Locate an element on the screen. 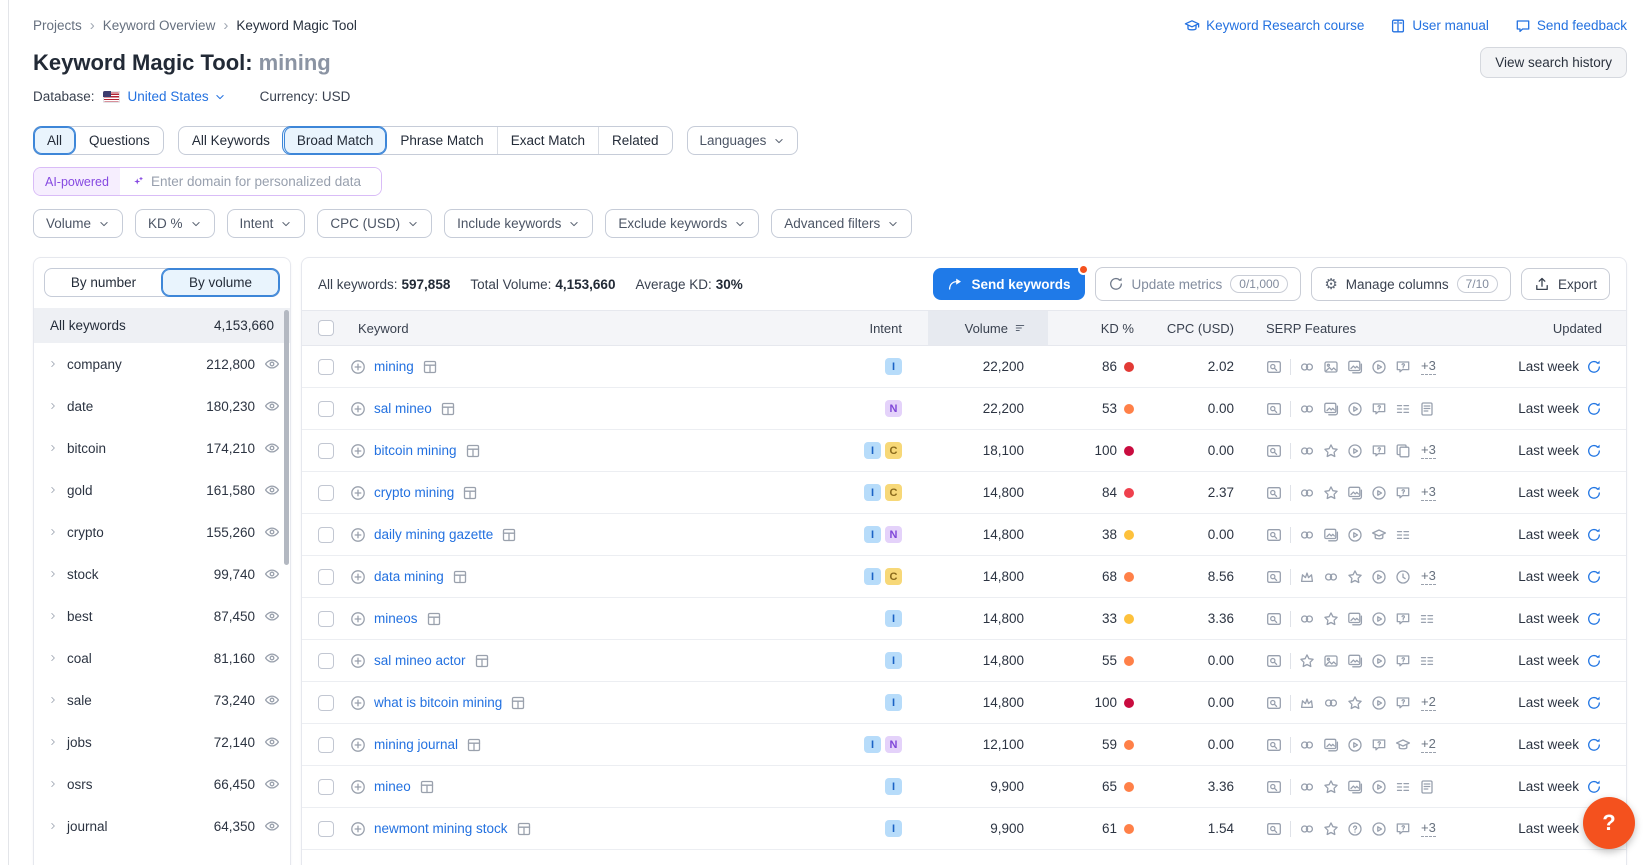  keyword-group-row: journal 64,350 is located at coordinates (162, 826).